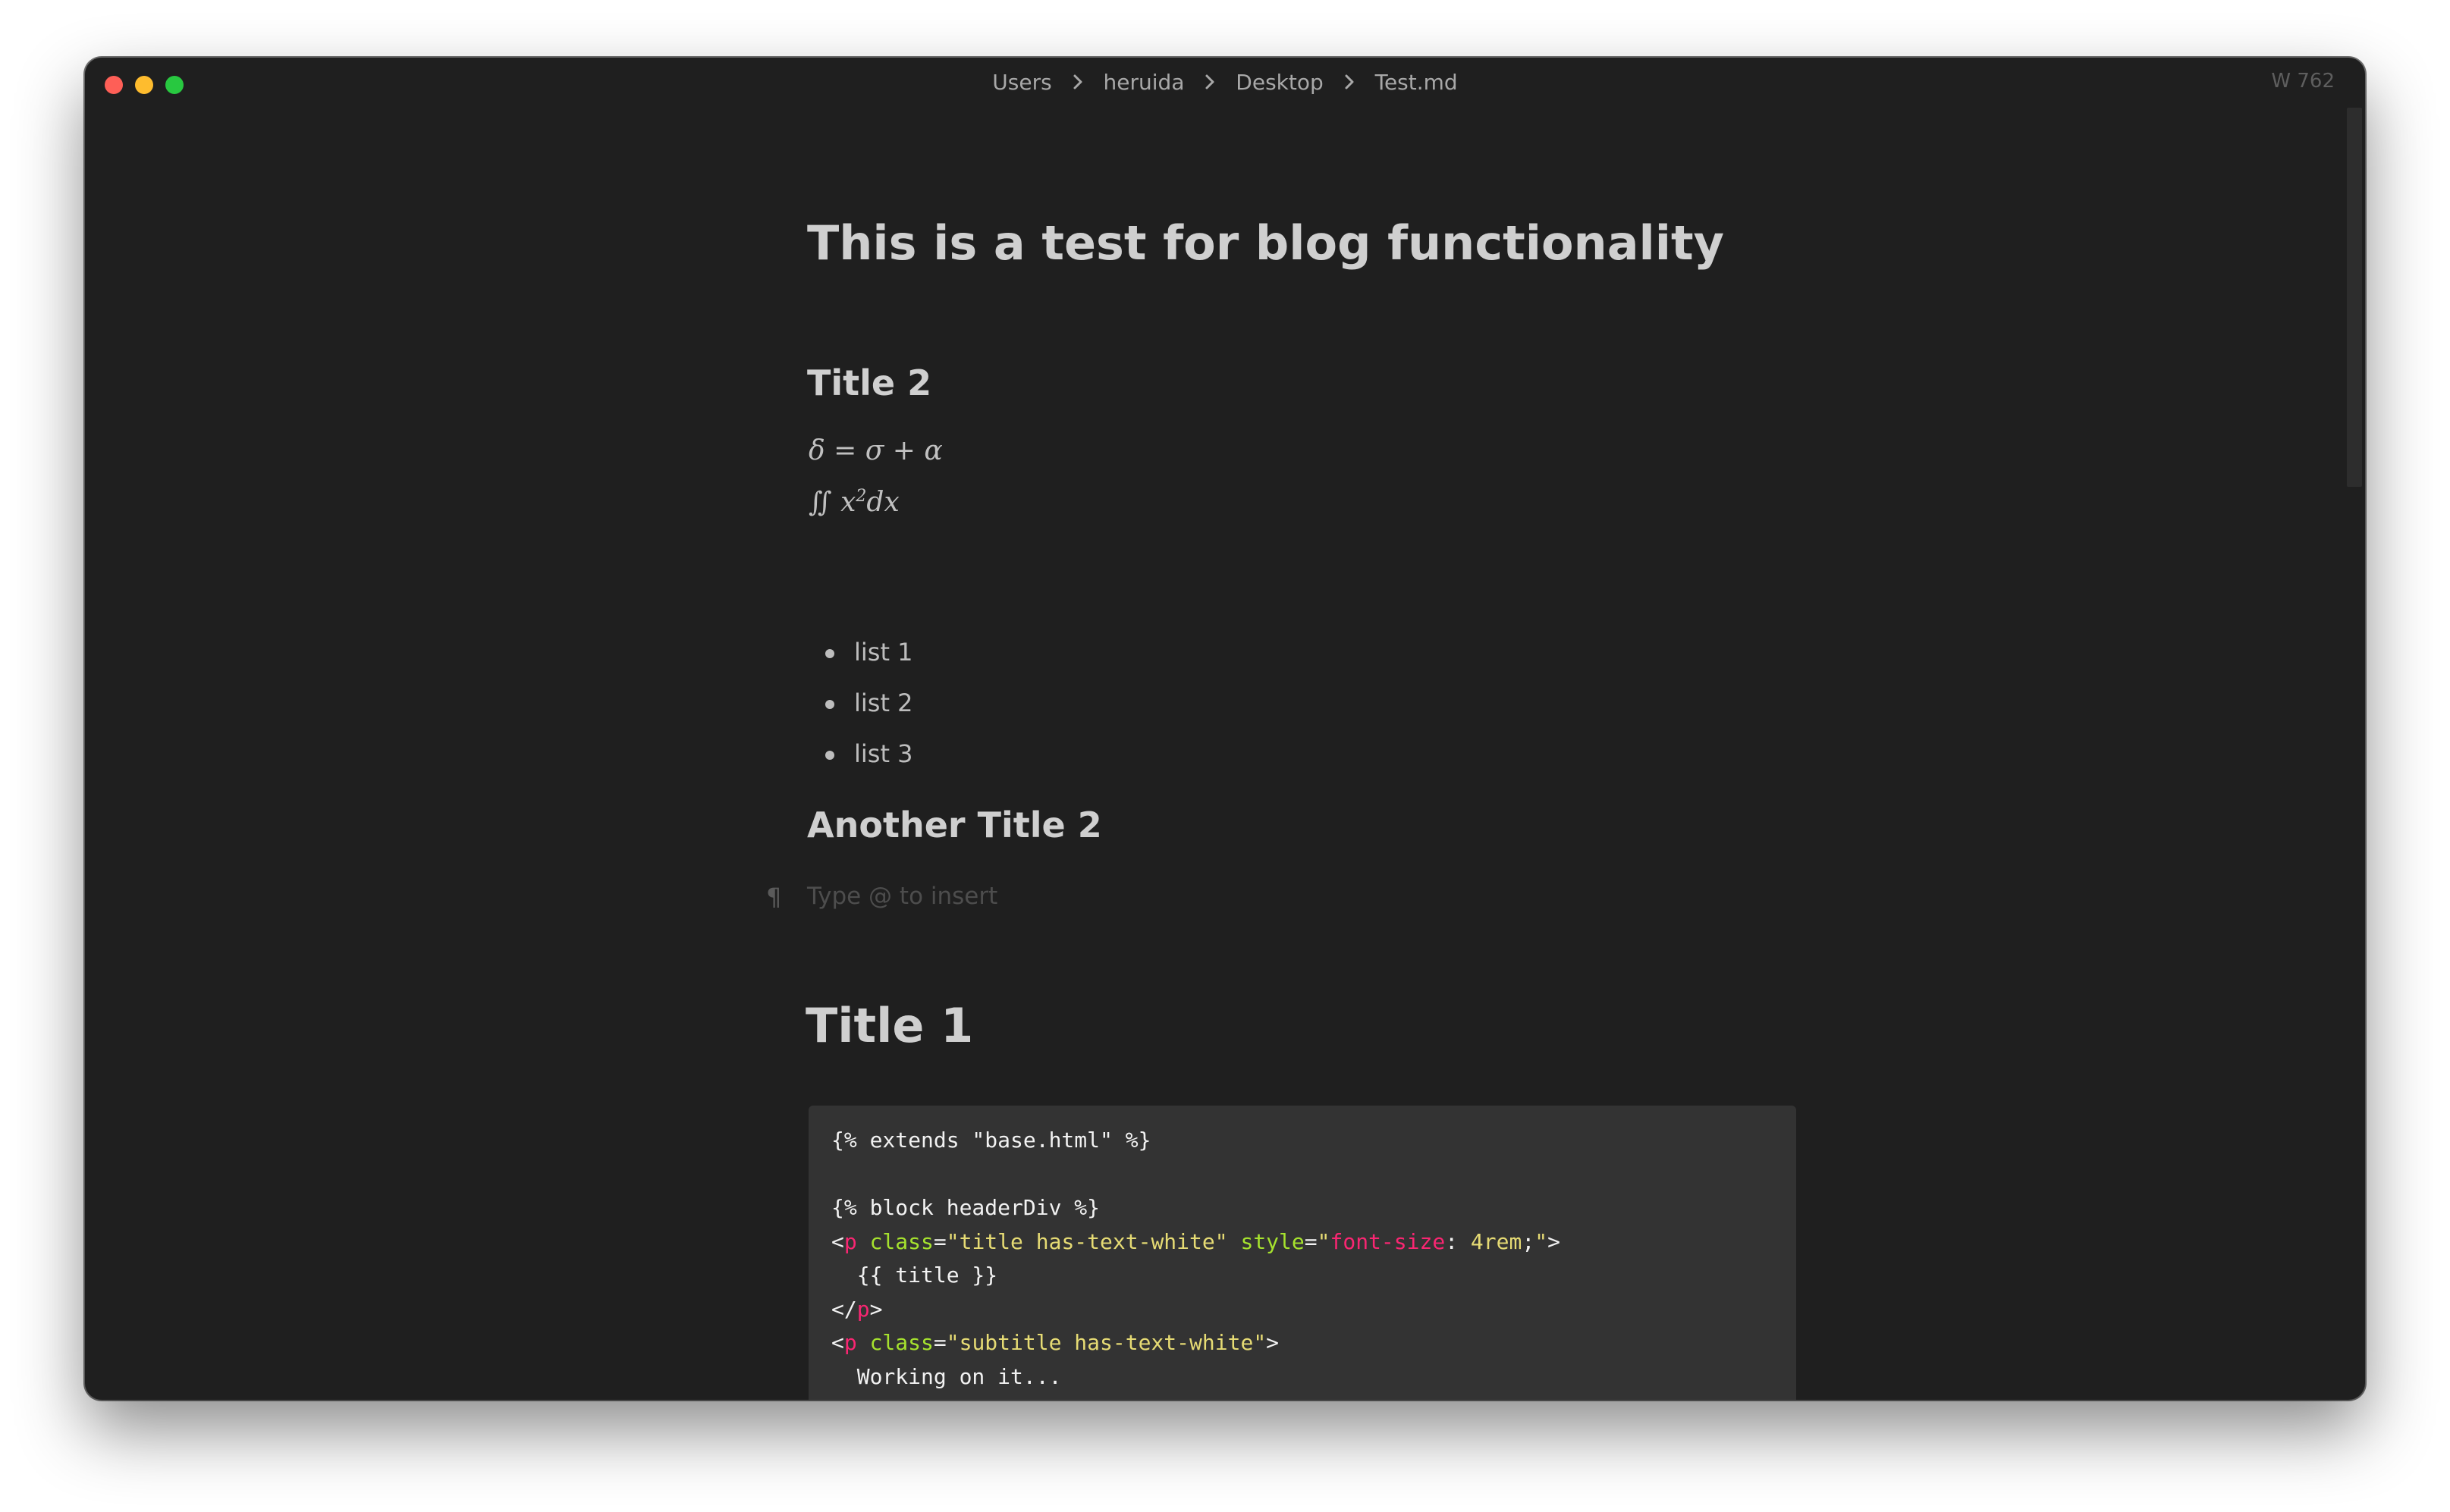  I want to click on bullet-list: list 1 list 2 list 3, so click(860, 713).